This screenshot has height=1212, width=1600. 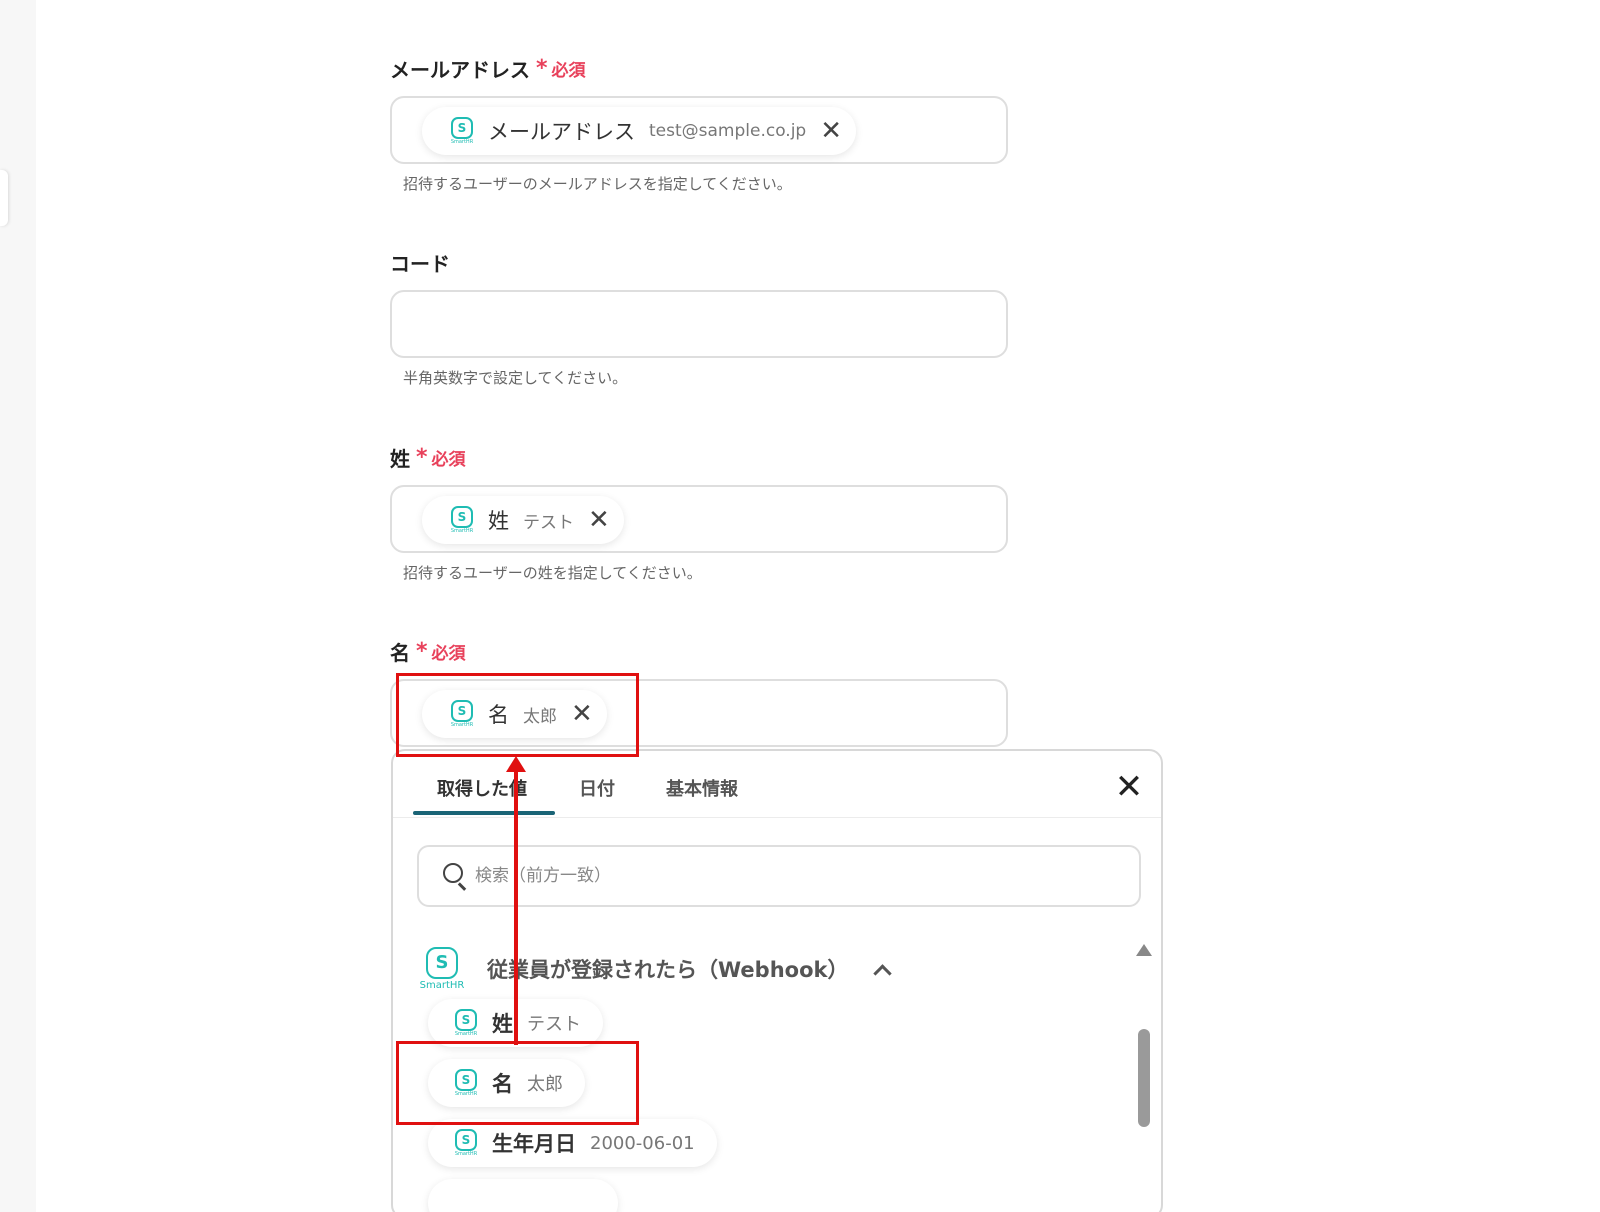 What do you see at coordinates (883, 973) in the screenshot?
I see `chevron-up-icon` at bounding box center [883, 973].